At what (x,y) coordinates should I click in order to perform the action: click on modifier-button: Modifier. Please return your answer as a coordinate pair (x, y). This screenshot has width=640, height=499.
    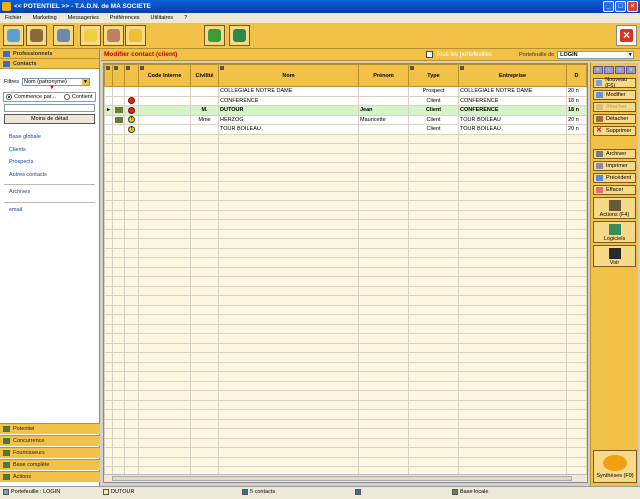
    Looking at the image, I should click on (614, 95).